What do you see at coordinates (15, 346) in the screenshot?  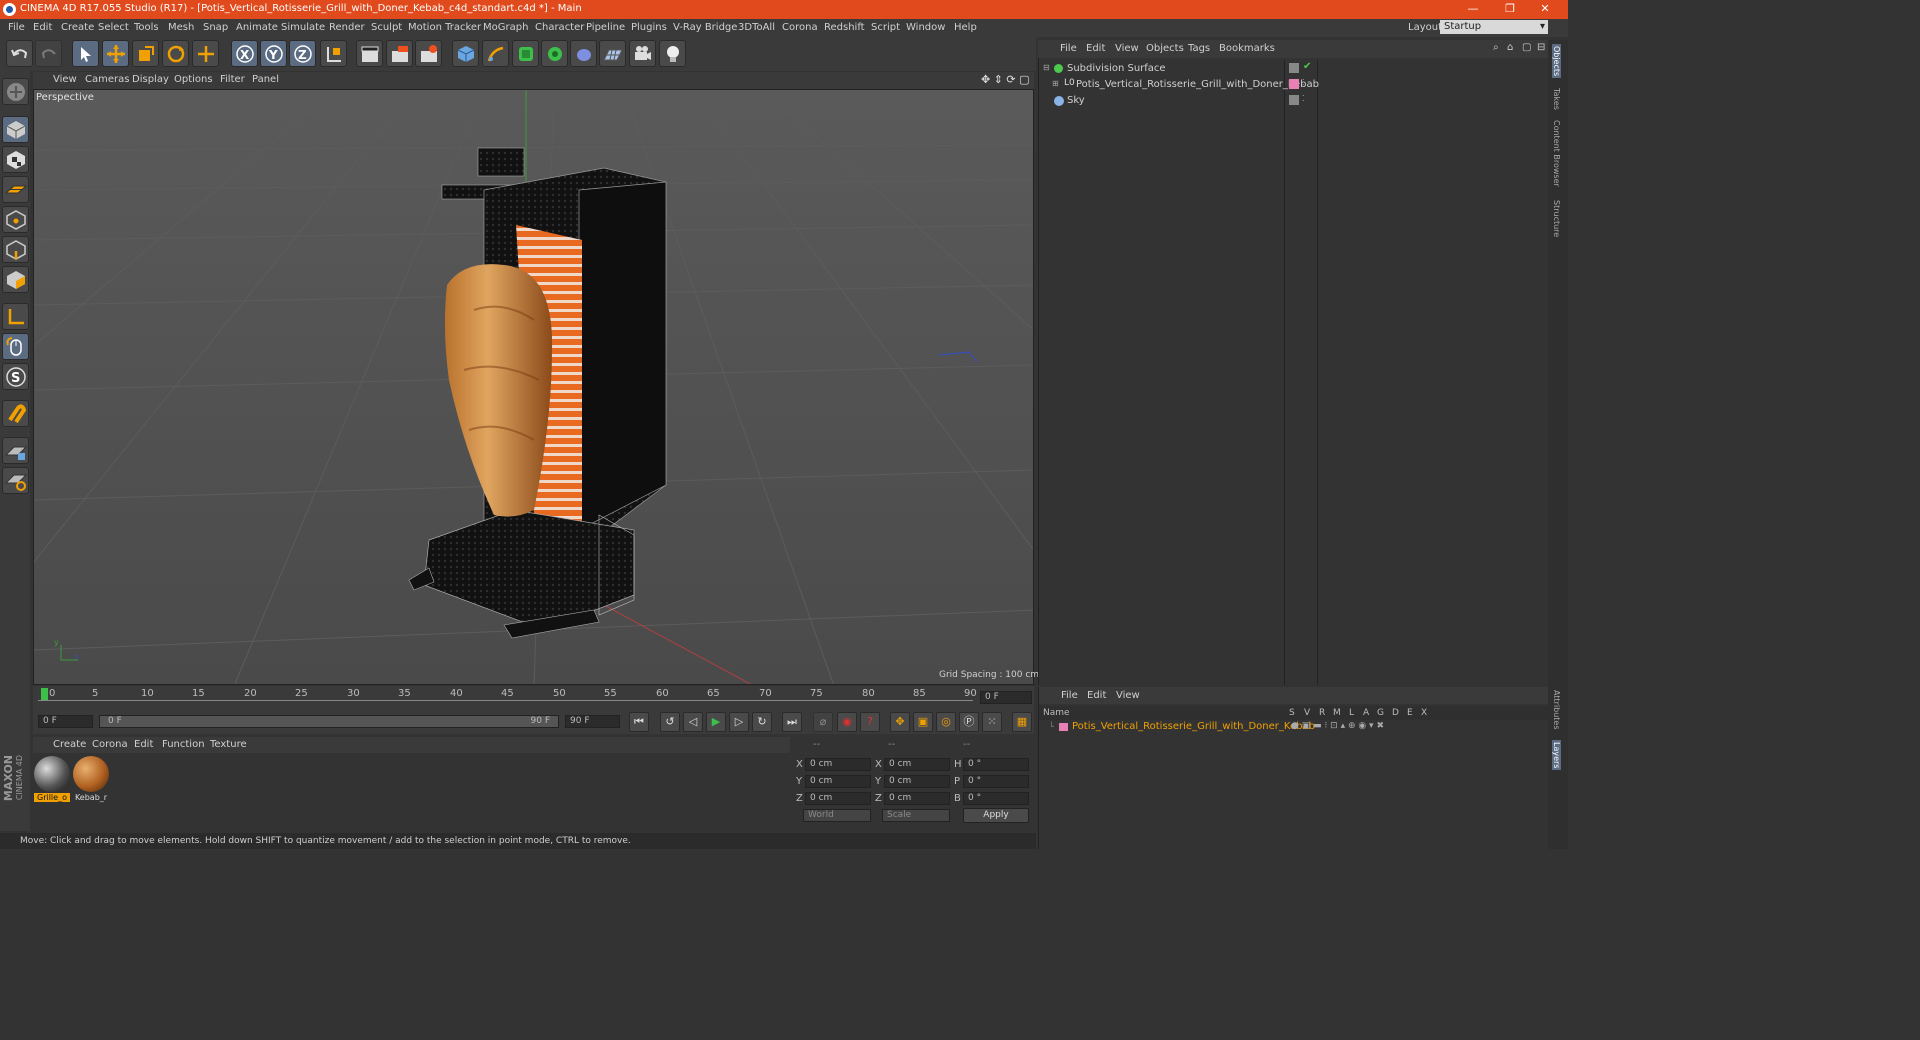 I see `tweak-mode-button` at bounding box center [15, 346].